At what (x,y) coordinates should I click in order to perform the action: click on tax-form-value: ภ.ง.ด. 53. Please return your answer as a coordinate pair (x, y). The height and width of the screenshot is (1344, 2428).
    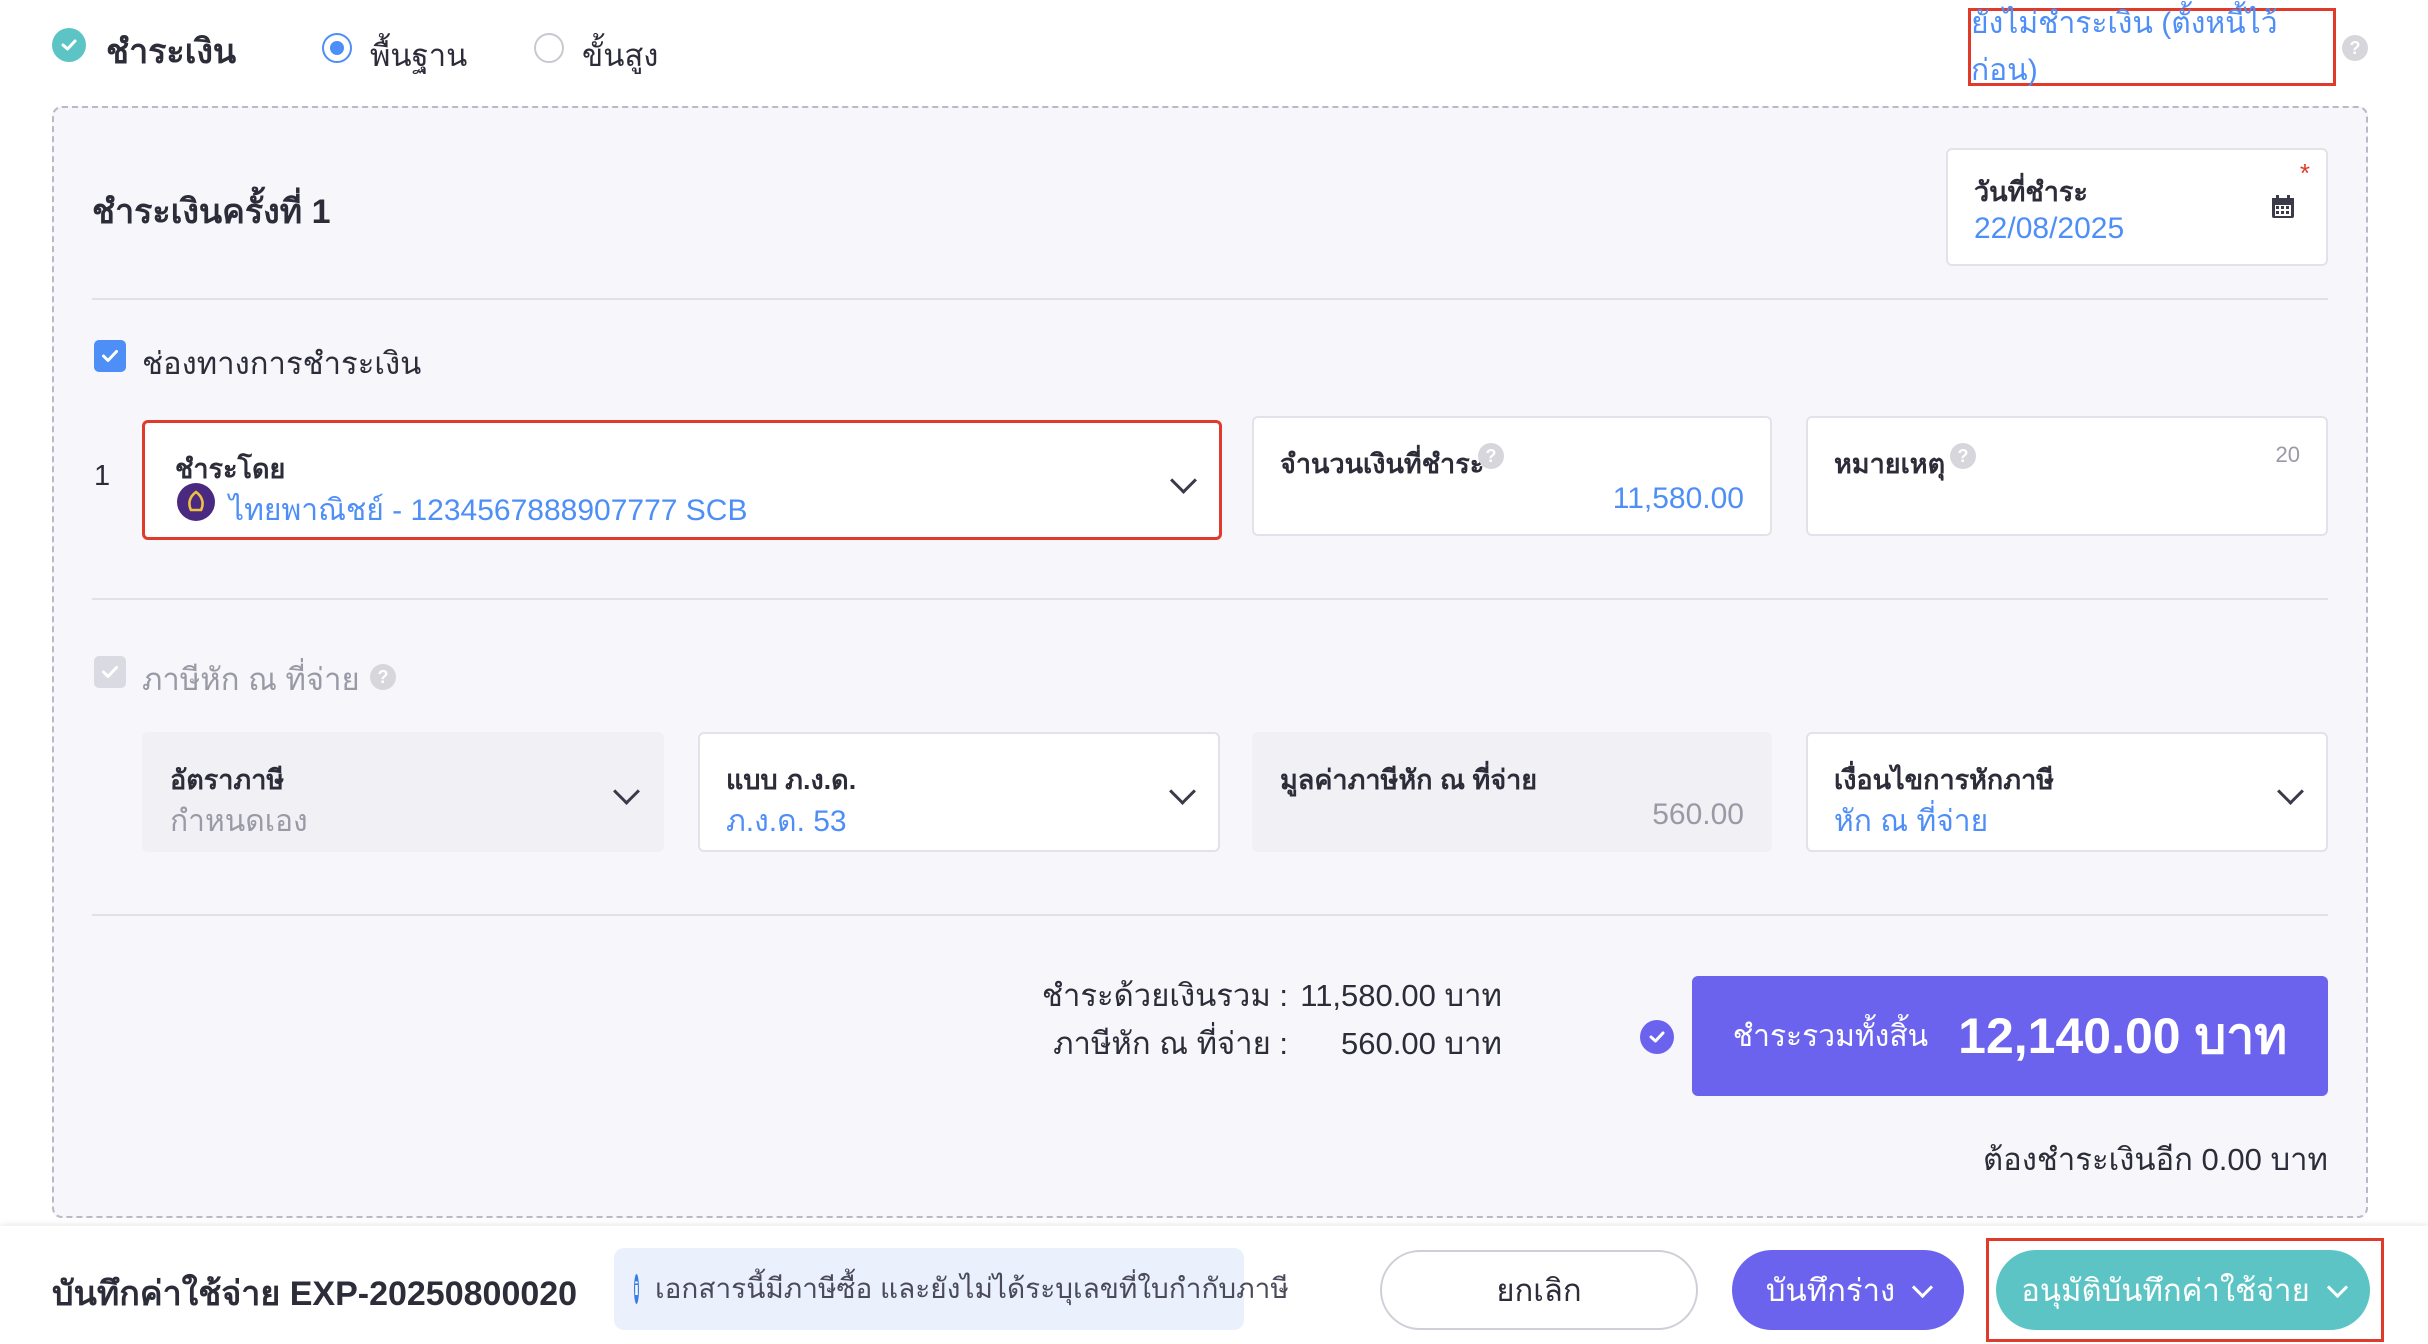
    Looking at the image, I should click on (786, 821).